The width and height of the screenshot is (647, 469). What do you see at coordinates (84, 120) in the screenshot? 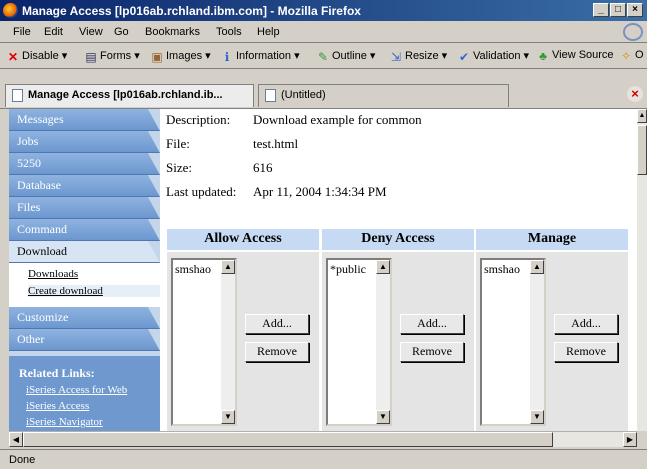
I see `nav-messages: Messages` at bounding box center [84, 120].